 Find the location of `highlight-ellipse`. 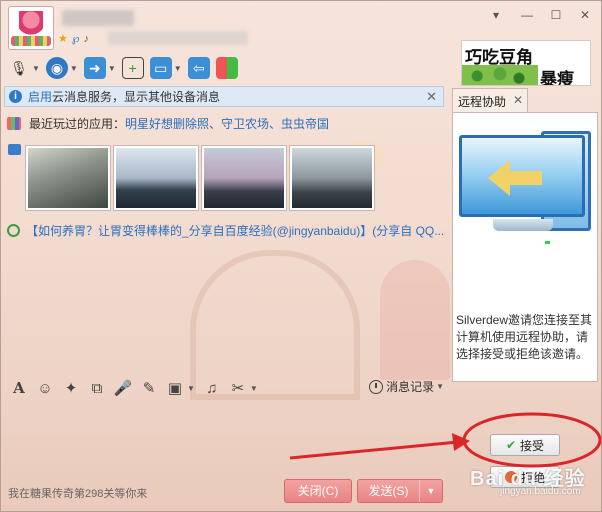

highlight-ellipse is located at coordinates (532, 440).